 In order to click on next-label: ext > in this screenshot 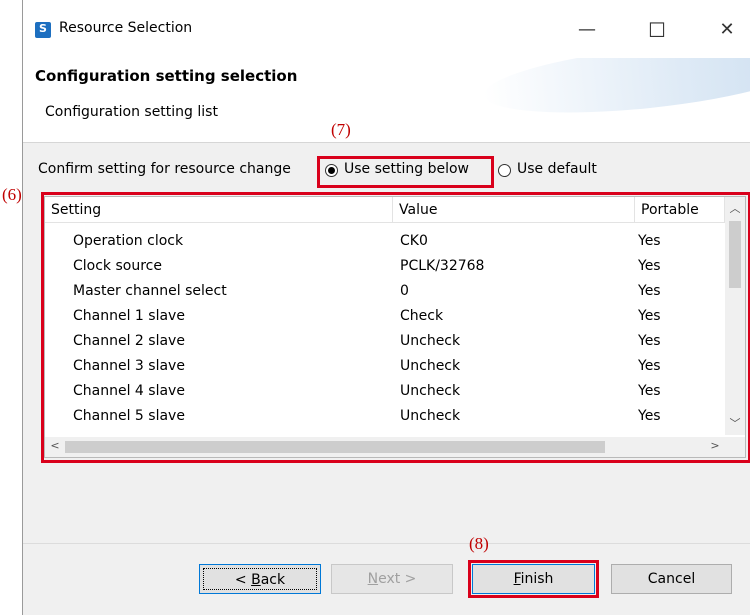, I will do `click(397, 579)`.